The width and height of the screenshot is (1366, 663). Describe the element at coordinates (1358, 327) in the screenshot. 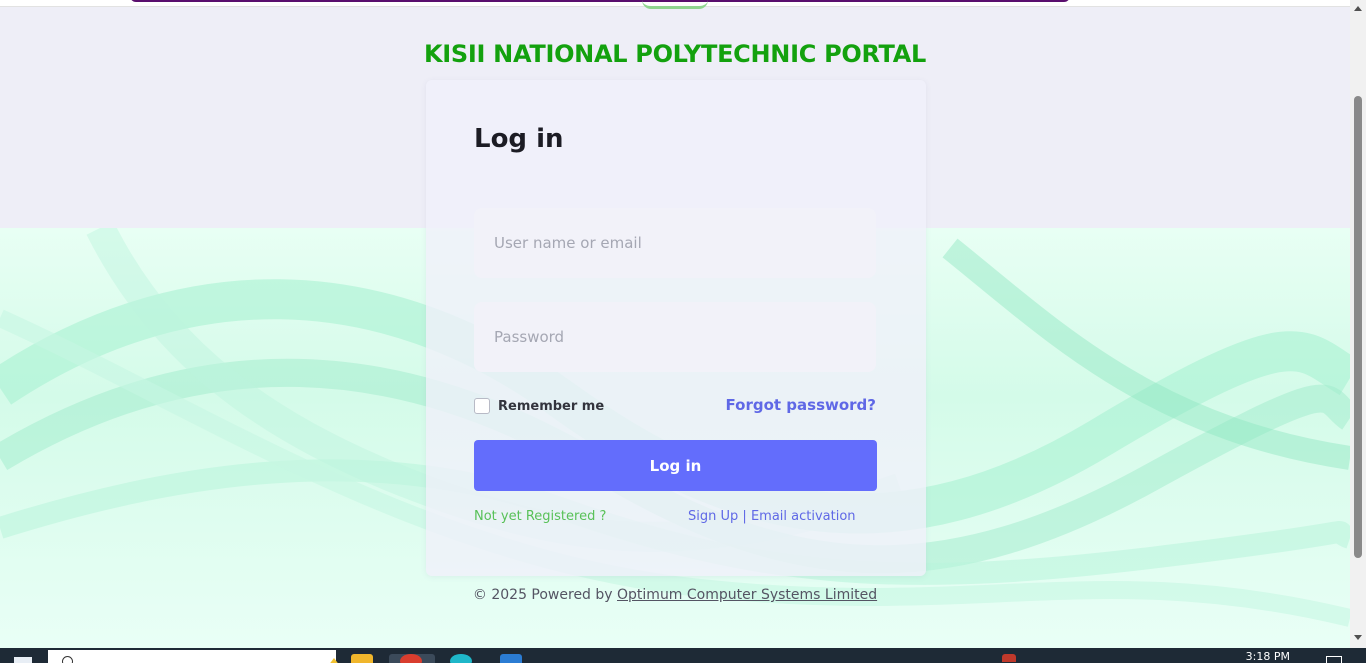

I see `scroll-thumb` at that location.